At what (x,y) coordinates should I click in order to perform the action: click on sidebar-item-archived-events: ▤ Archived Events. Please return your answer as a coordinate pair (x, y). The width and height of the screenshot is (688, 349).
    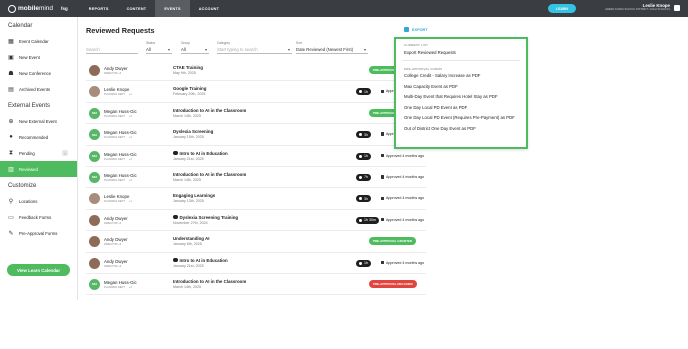
    Looking at the image, I should click on (38, 89).